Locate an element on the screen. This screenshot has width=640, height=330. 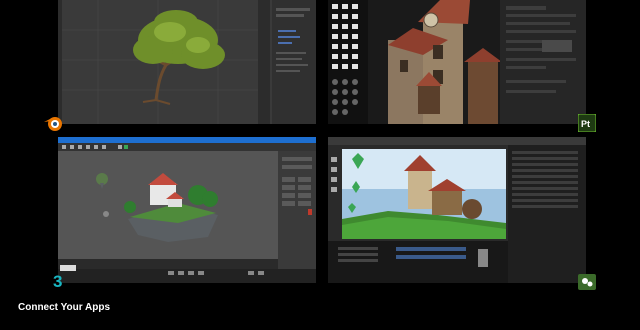
substance-painter-icon: Pt is located at coordinates (587, 125).